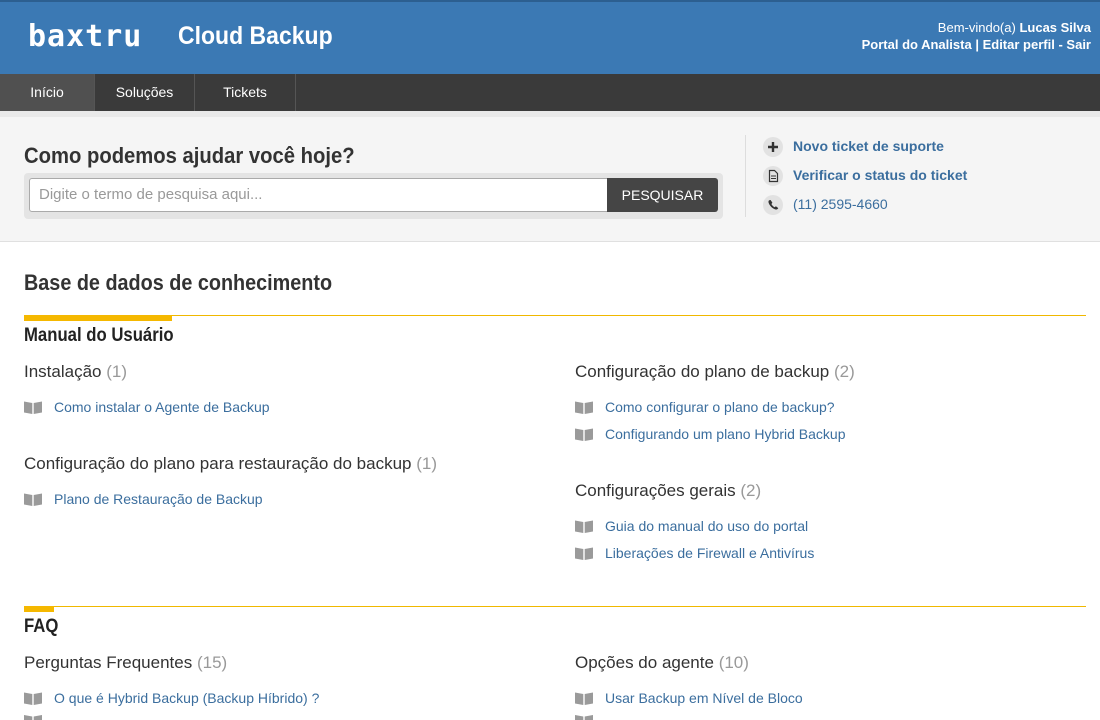 This screenshot has height=720, width=1100. Describe the element at coordinates (245, 92) in the screenshot. I see `nav-tickets: Tickets` at that location.